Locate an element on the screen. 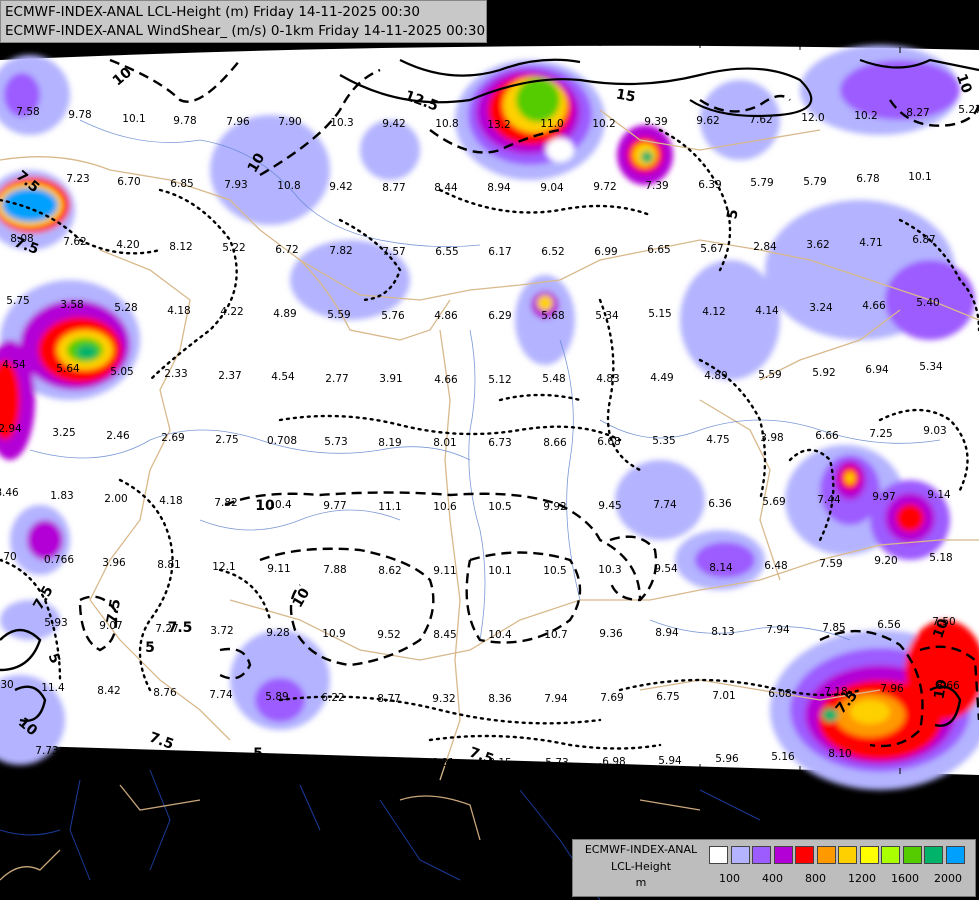 The height and width of the screenshot is (900, 979). value-label: 5.40 is located at coordinates (927, 303).